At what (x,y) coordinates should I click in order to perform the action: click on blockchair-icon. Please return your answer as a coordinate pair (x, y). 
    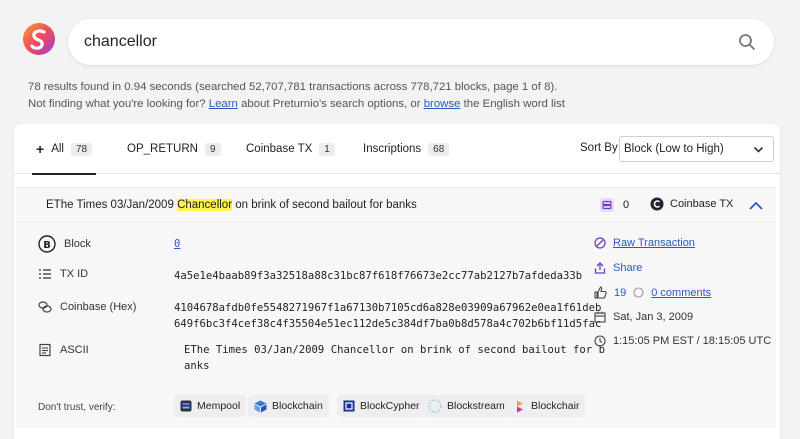
    Looking at the image, I should click on (520, 406).